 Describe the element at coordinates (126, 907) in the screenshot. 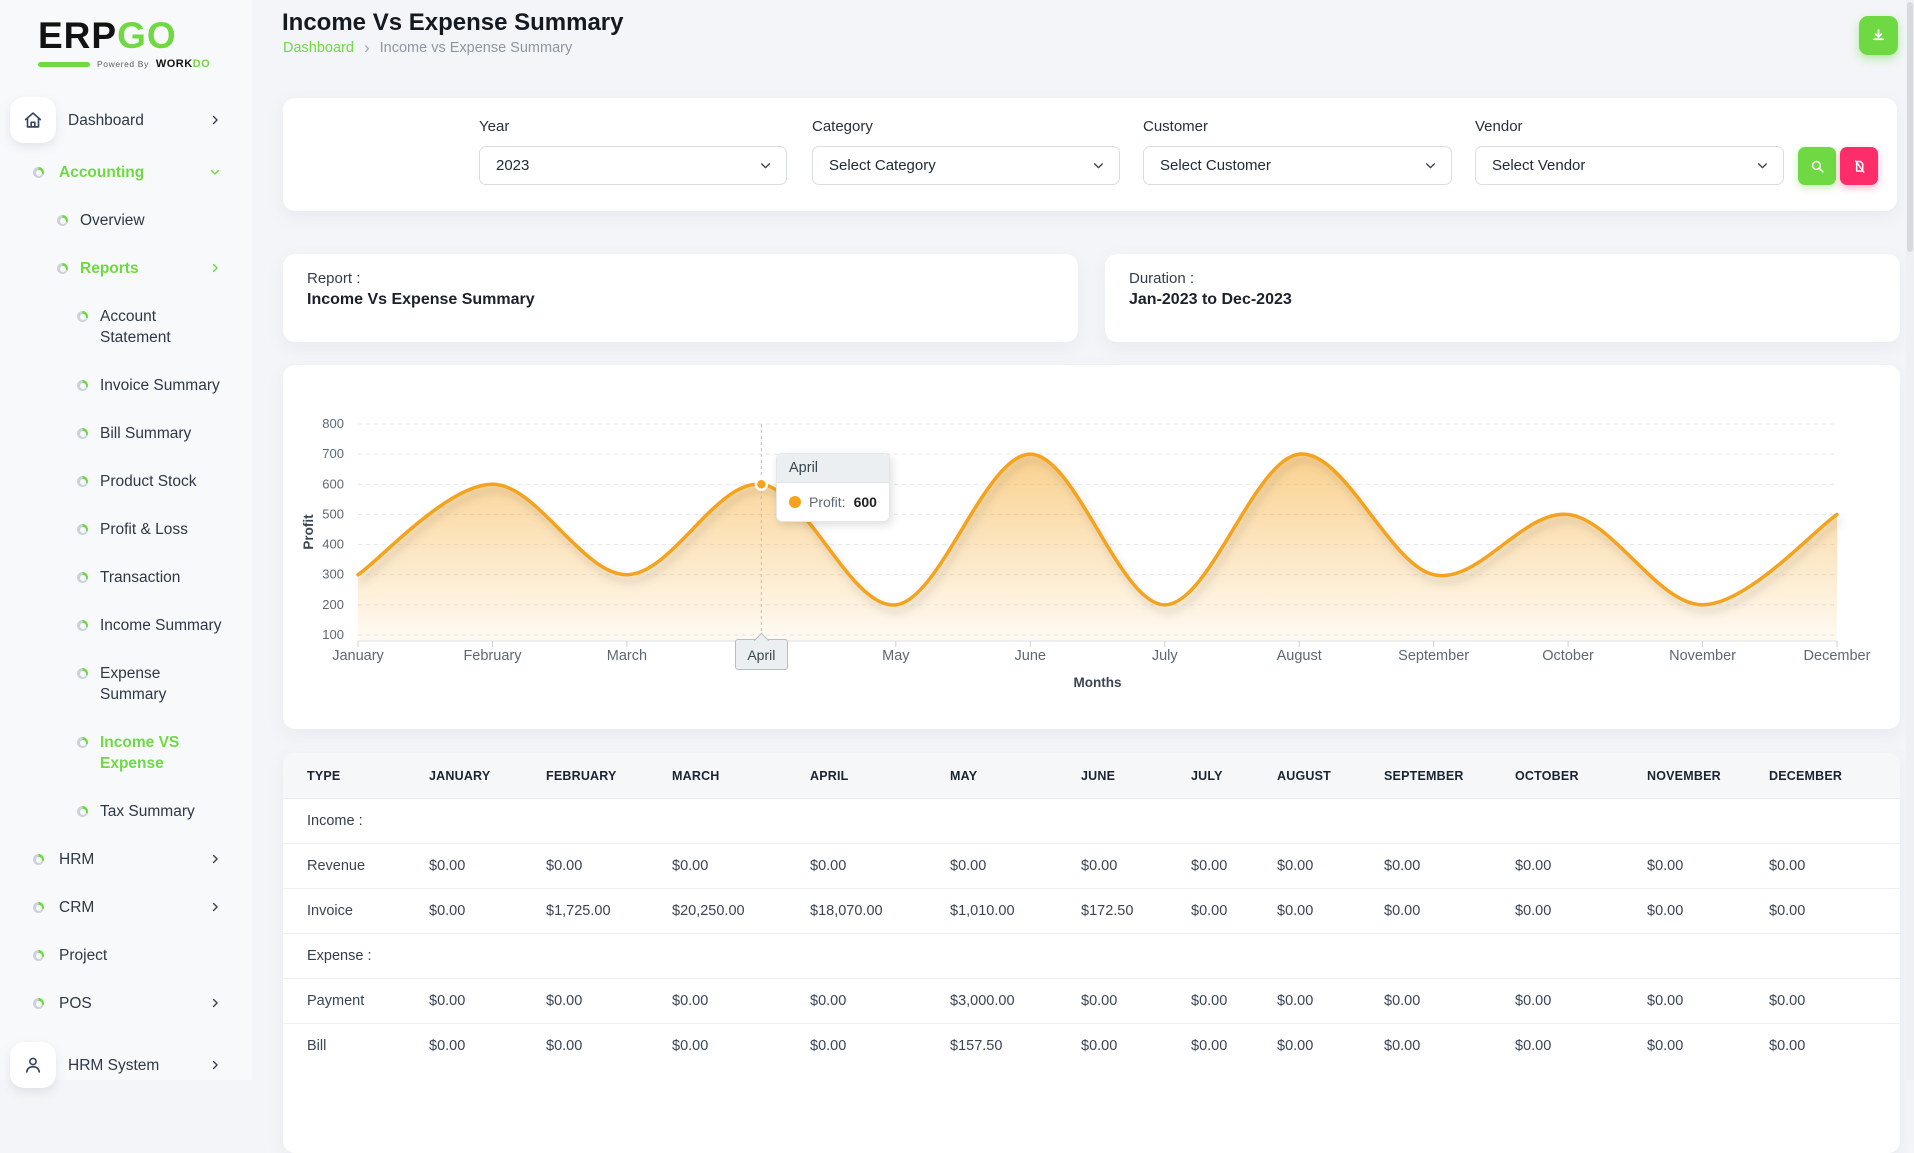

I see `sidebar-item-crm: CRM` at that location.